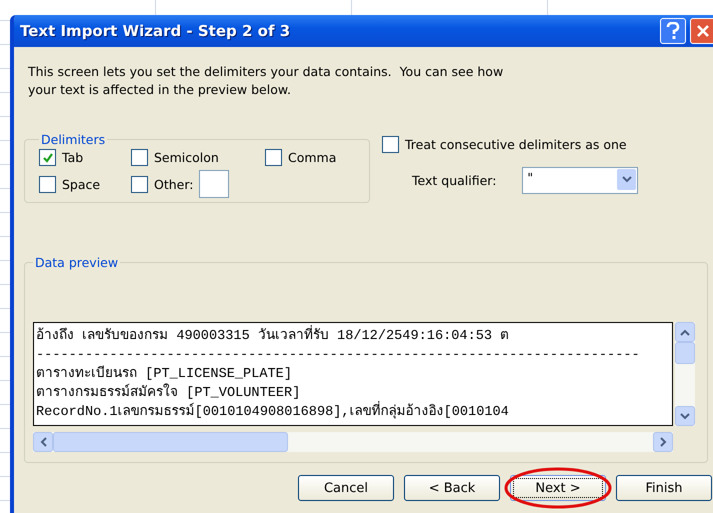  I want to click on scroll-right-icon, so click(663, 442).